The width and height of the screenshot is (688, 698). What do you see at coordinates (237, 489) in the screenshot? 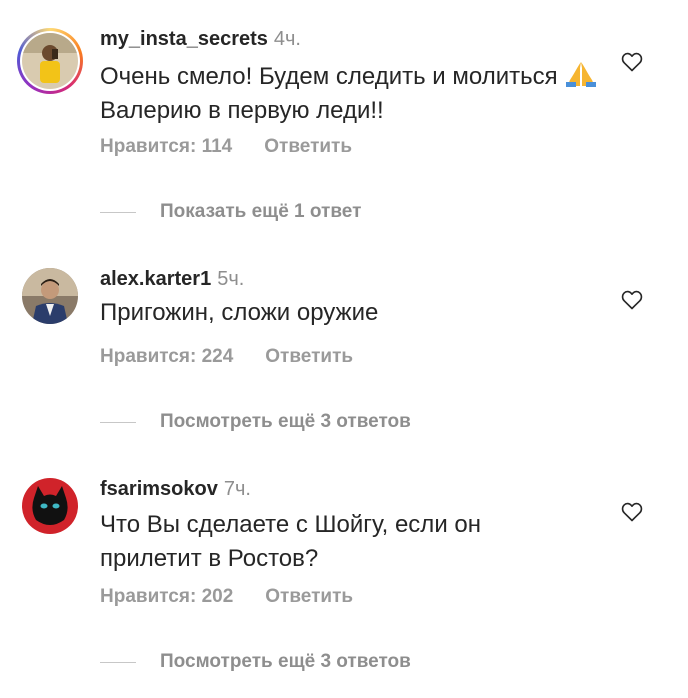
I see `timestamp: 7ч.` at bounding box center [237, 489].